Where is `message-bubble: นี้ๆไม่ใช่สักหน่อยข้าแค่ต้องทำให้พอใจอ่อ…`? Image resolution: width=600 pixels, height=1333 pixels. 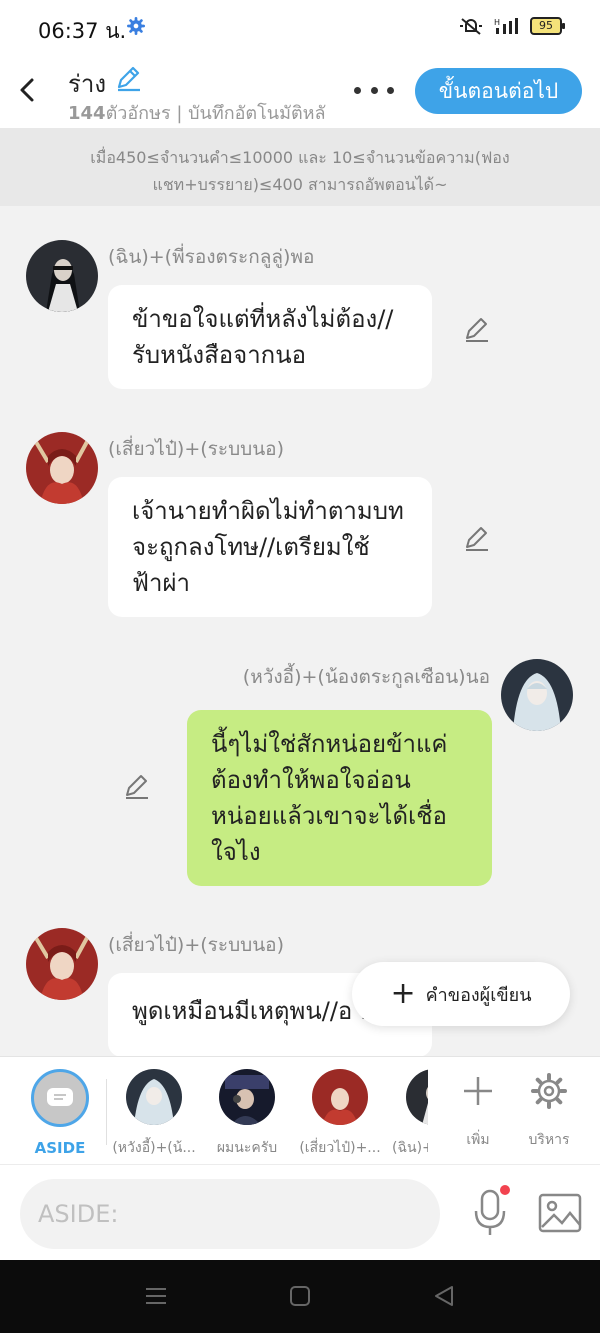
message-bubble: นี้ๆไม่ใช่สักหน่อยข้าแค่ต้องทำให้พอใจอ่อ… is located at coordinates (339, 798).